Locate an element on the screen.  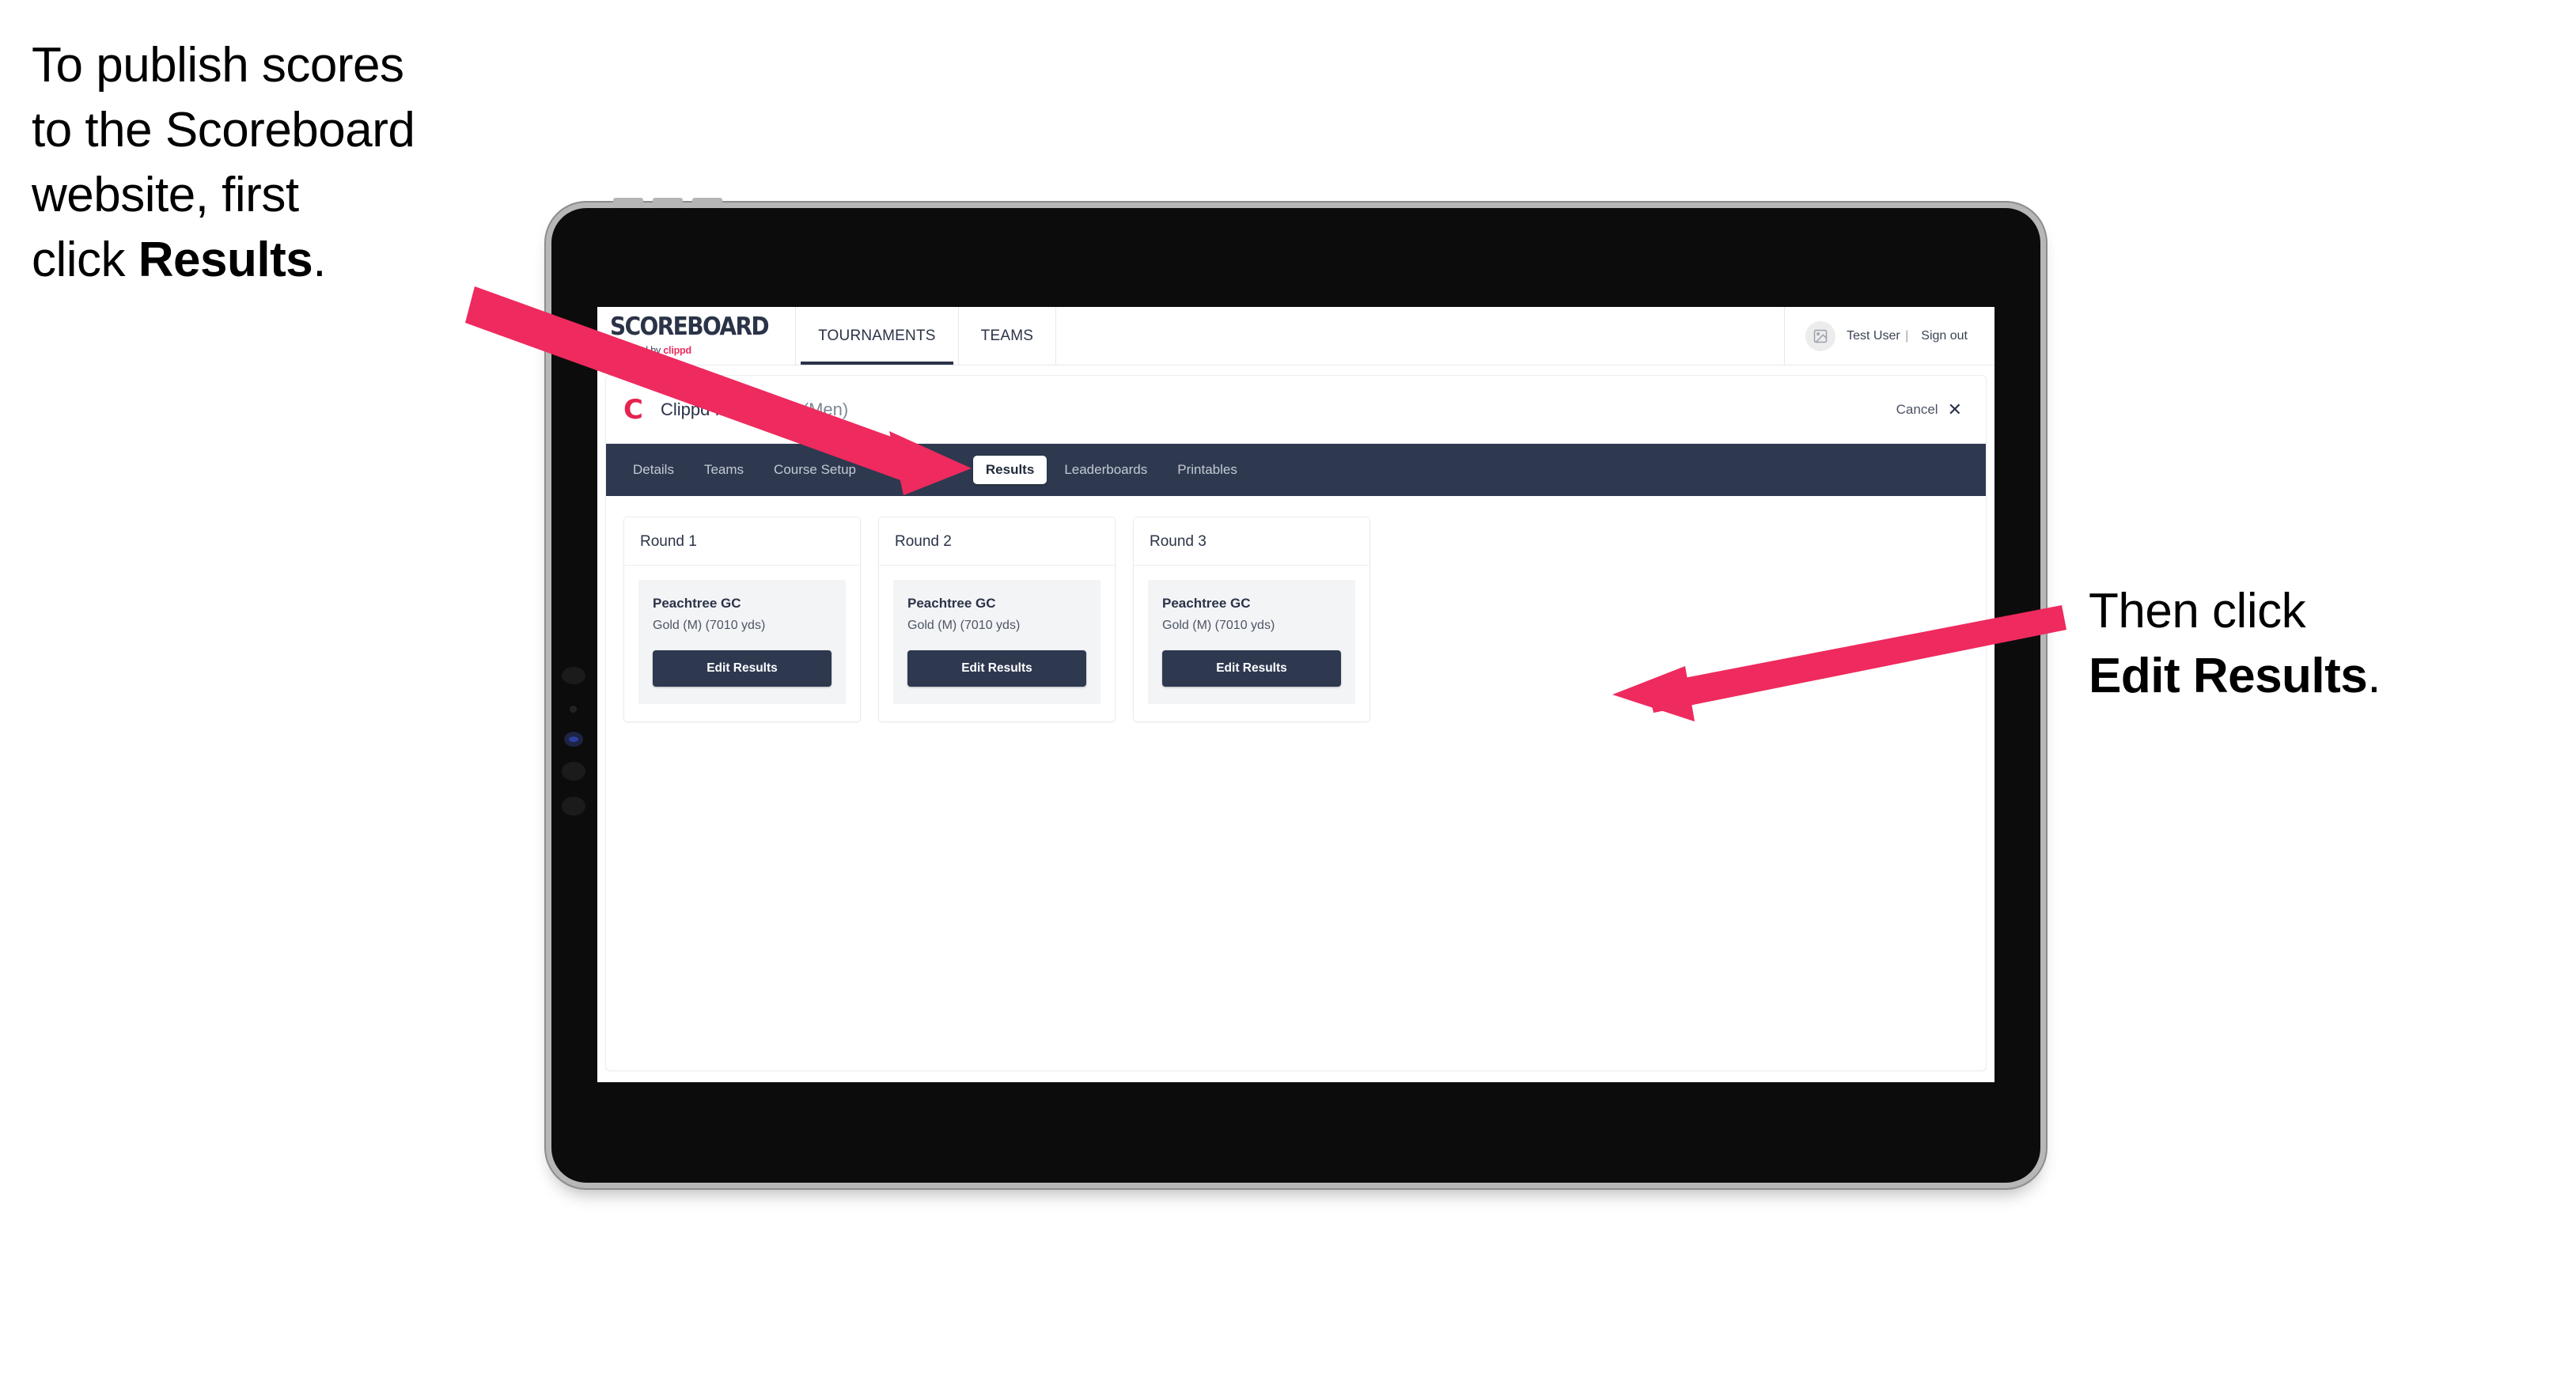
topnav-teams: TEAMS is located at coordinates (1008, 336).